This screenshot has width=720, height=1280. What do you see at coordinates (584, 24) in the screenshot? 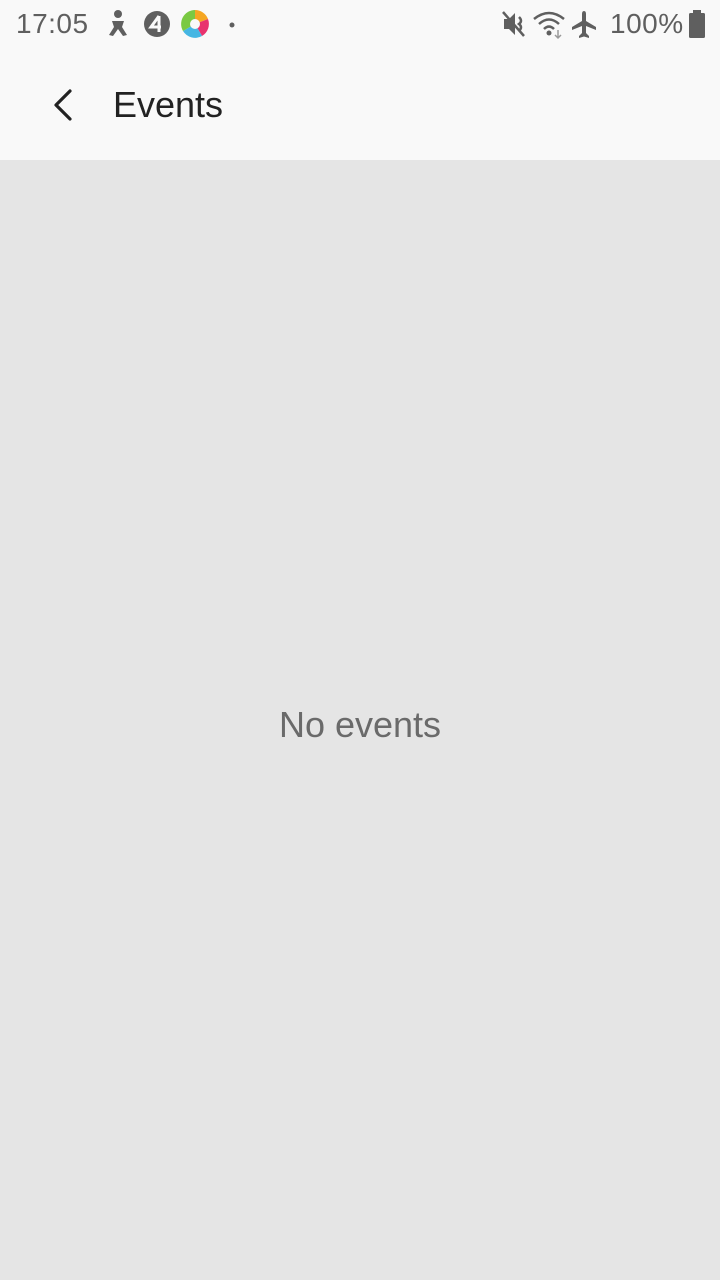
I see `airplane-mode-icon` at bounding box center [584, 24].